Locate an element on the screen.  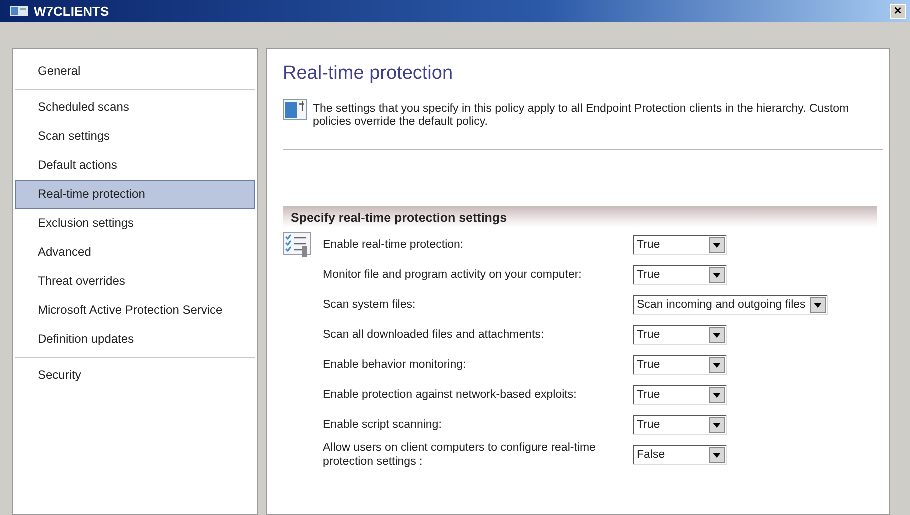
window-icon is located at coordinates (19, 11).